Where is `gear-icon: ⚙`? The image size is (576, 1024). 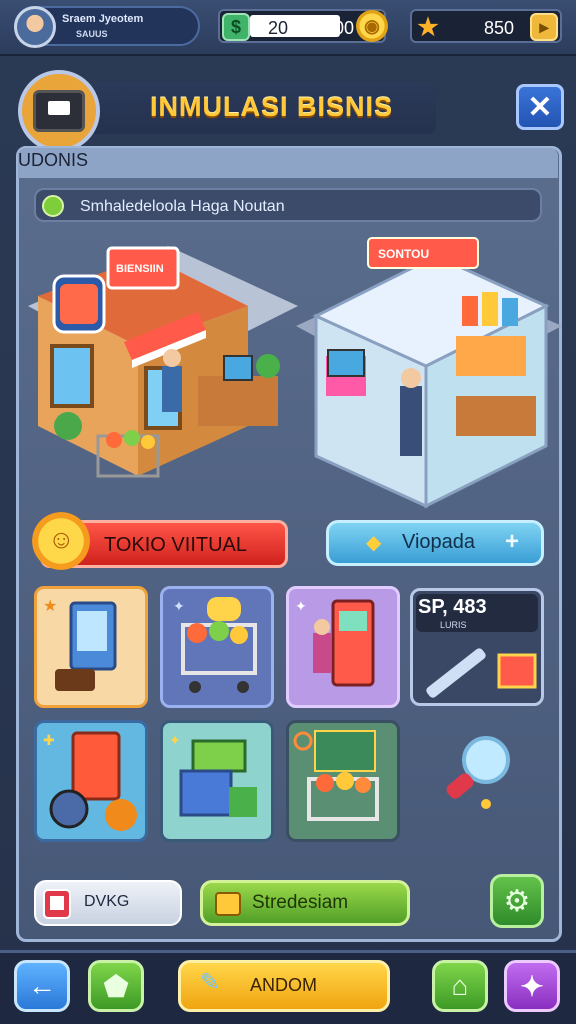 gear-icon: ⚙ is located at coordinates (517, 901).